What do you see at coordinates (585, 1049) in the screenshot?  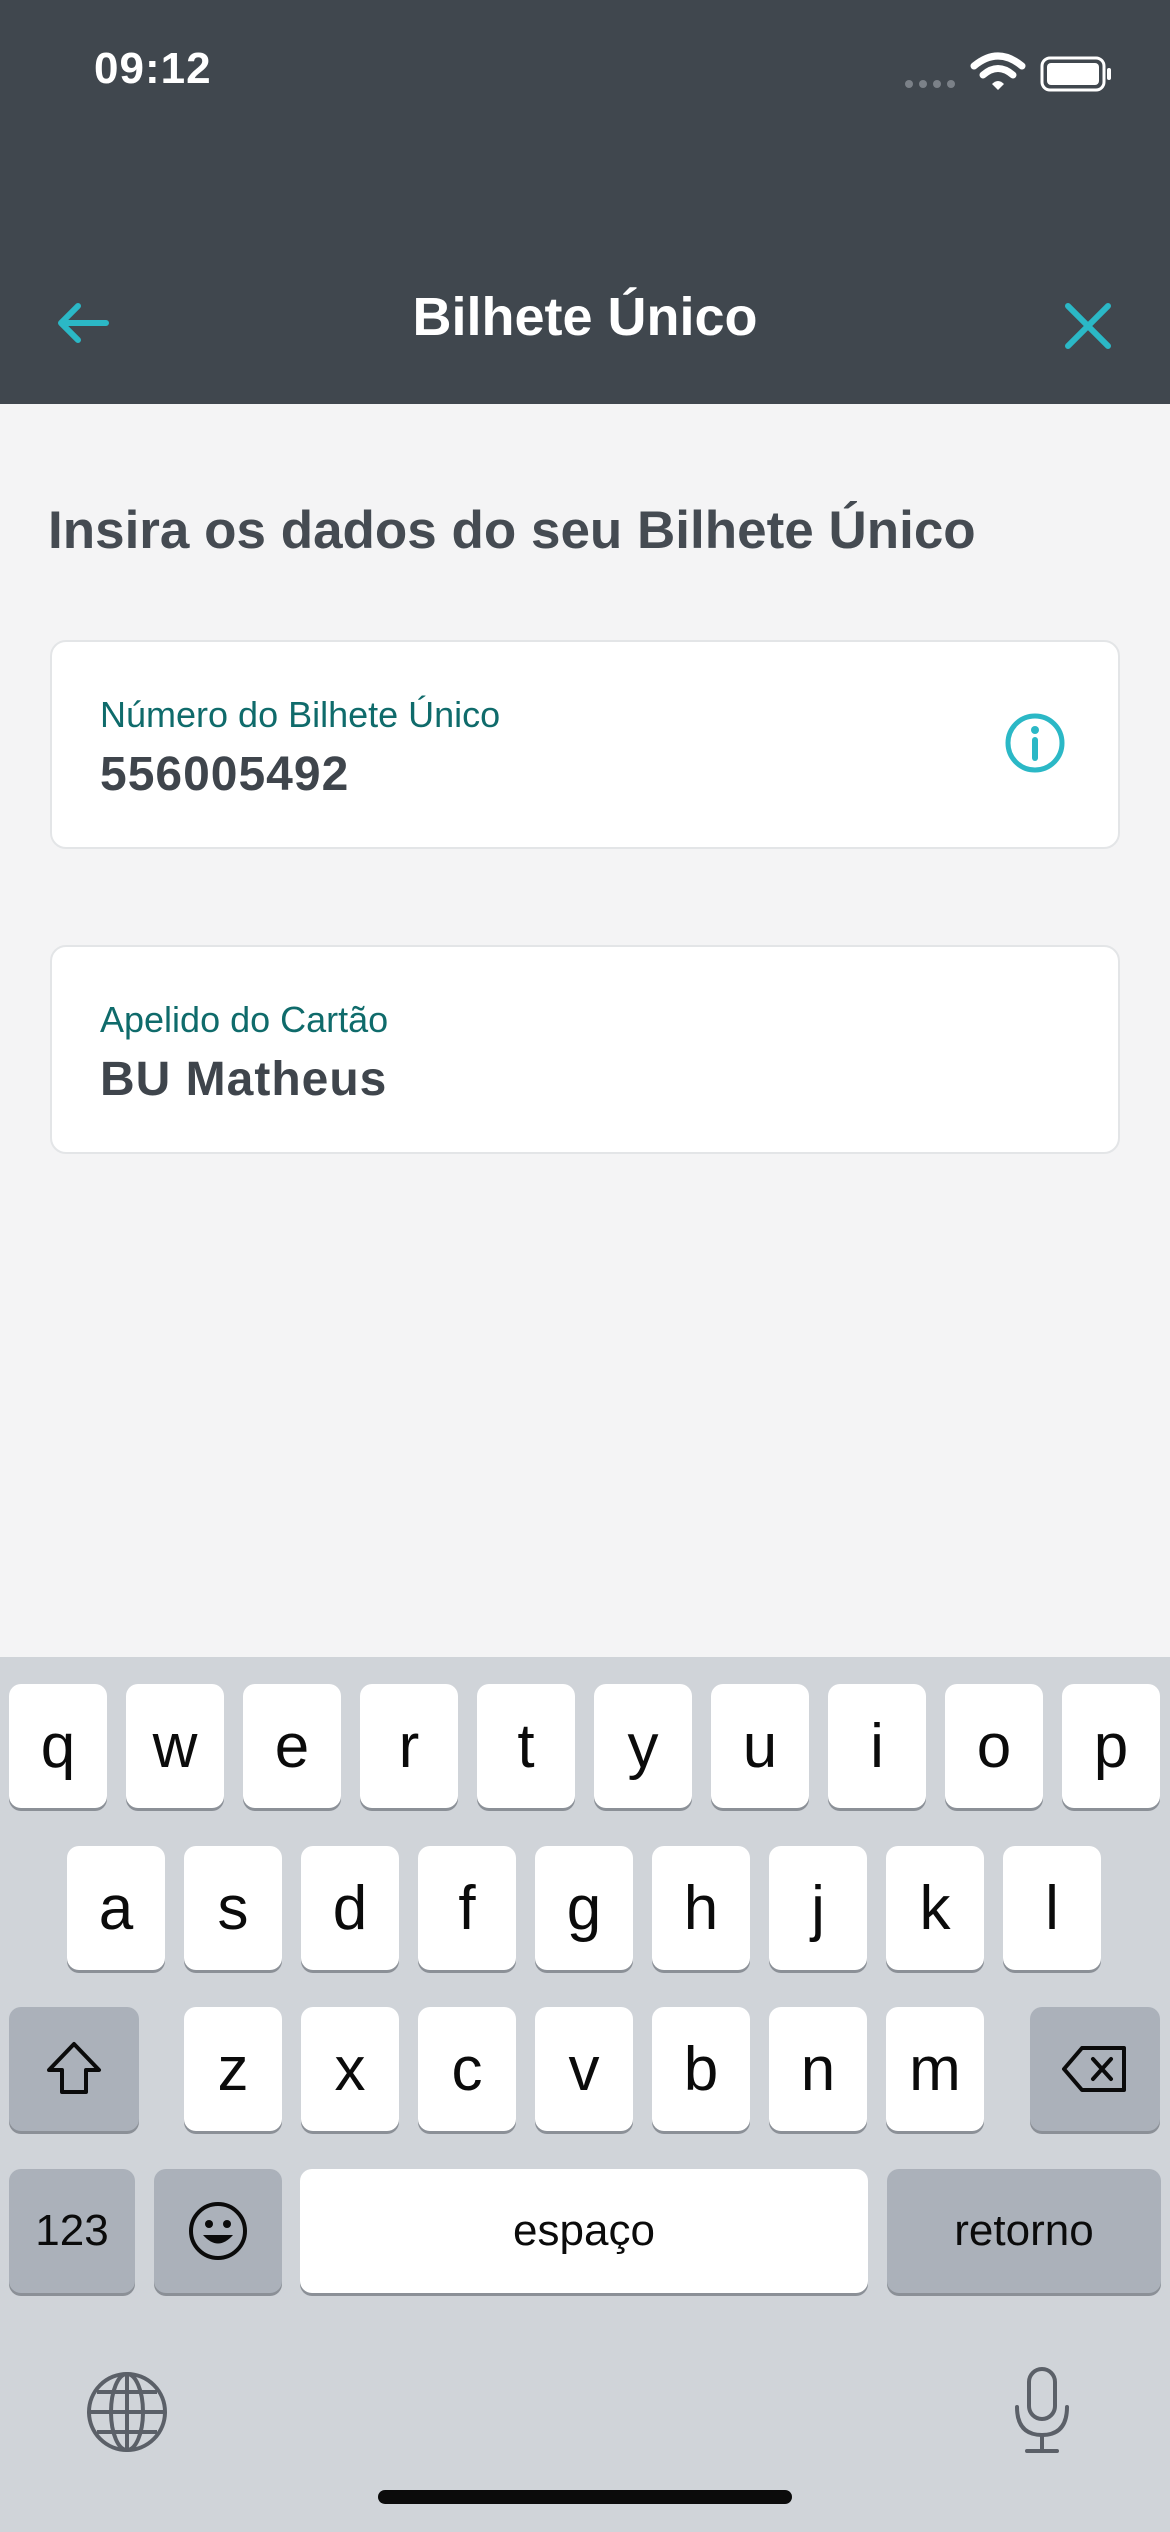 I see `card-nickname-field: Apelido do Cartão BU Matheus` at bounding box center [585, 1049].